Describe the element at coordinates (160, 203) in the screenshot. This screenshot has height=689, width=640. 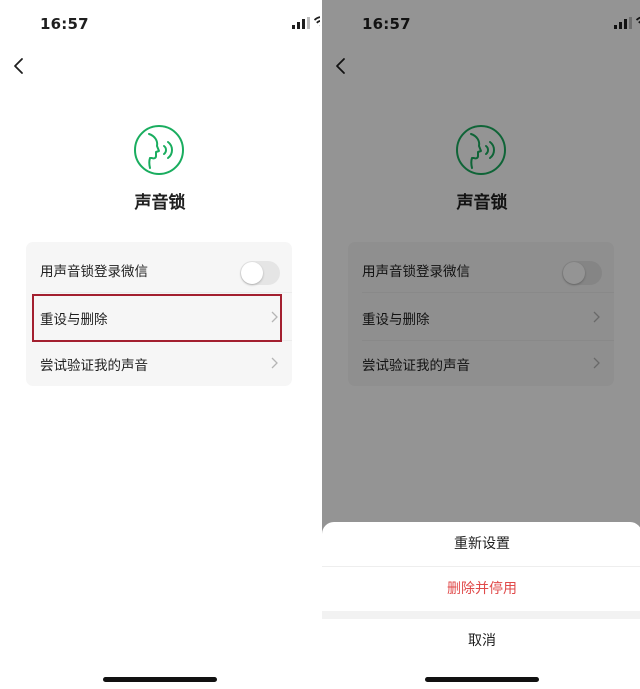
I see `page-title: 声音锁` at that location.